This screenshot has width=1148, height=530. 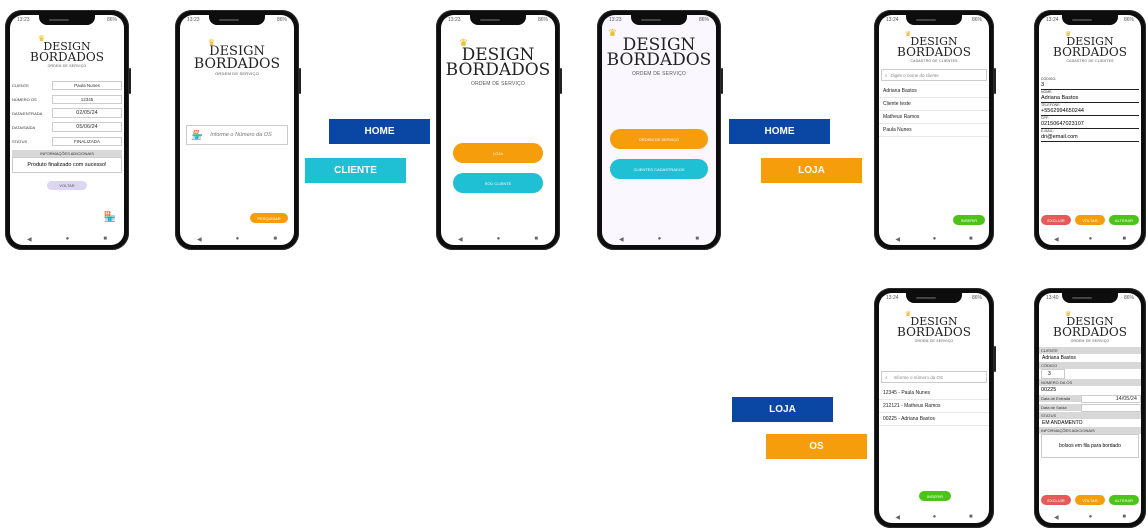 I want to click on registered-clients-button: CLIENTES CADASTRADOS, so click(x=659, y=169).